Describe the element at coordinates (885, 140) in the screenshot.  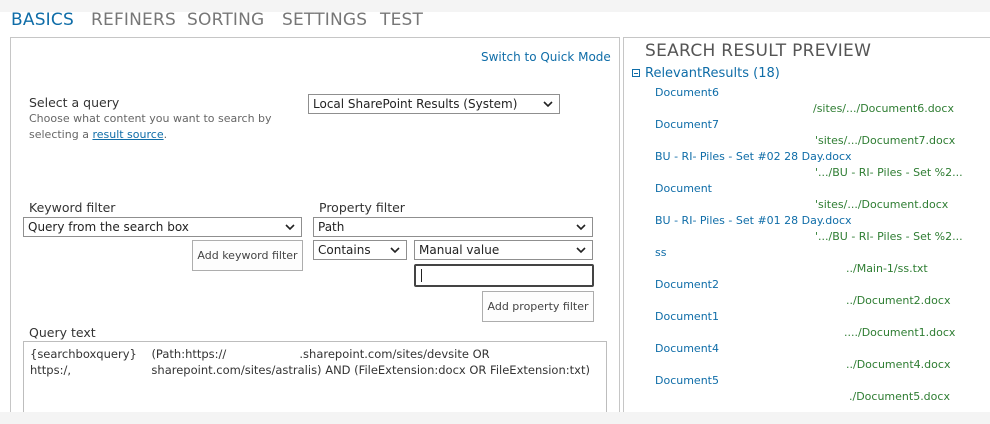
I see `result-path: 'sites/.../Document7.docx` at that location.